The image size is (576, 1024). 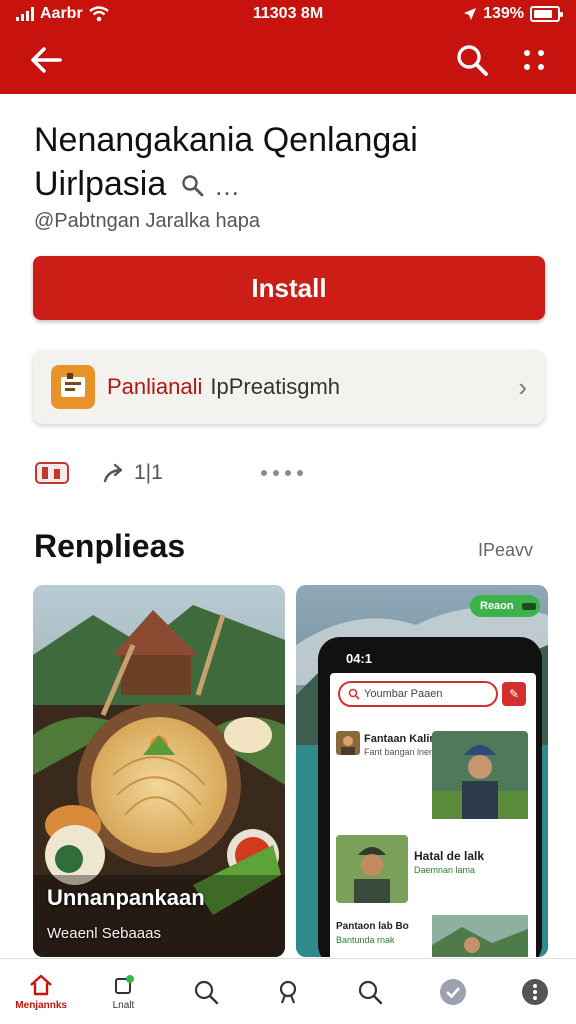 I want to click on promo-label: Panlianali IpPreatisgmh, so click(x=312, y=387).